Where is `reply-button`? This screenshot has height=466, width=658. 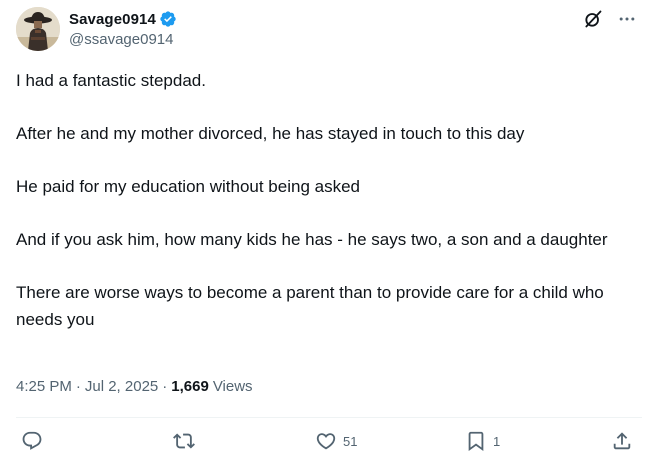 reply-button is located at coordinates (35, 441).